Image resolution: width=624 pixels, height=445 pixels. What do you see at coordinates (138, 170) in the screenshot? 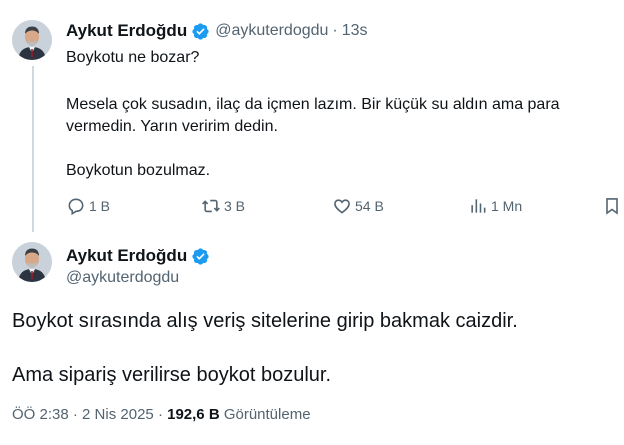
I see `reply-tweet-text-line-4: Boykotun bozulmaz.` at bounding box center [138, 170].